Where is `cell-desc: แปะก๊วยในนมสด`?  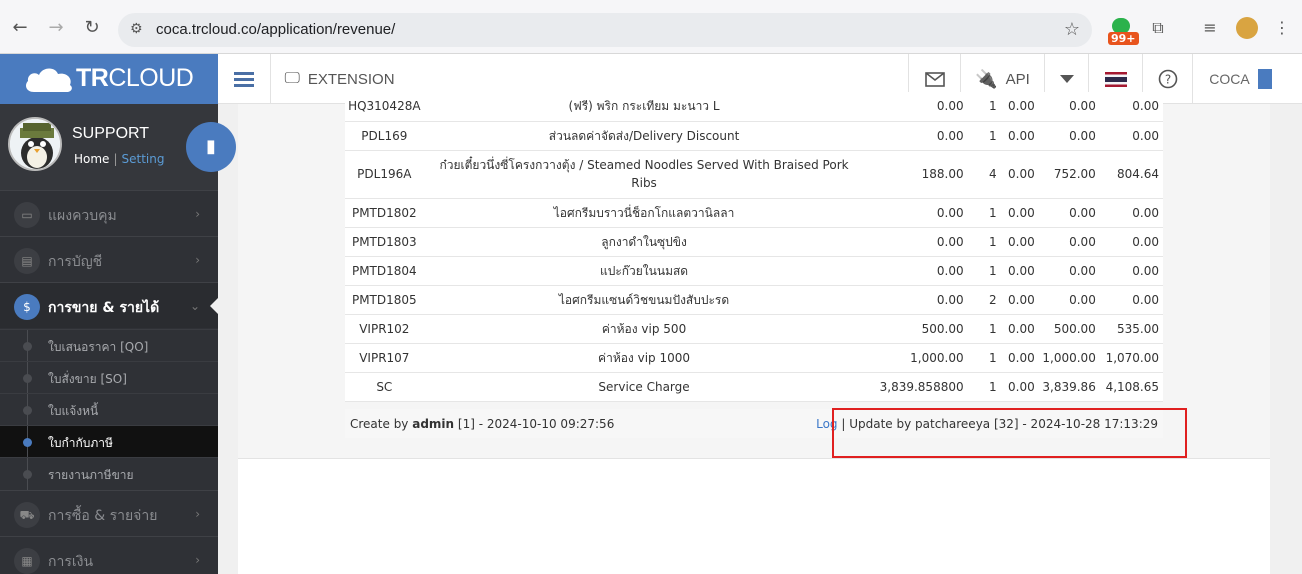 cell-desc: แปะก๊วยในนมสด is located at coordinates (644, 271).